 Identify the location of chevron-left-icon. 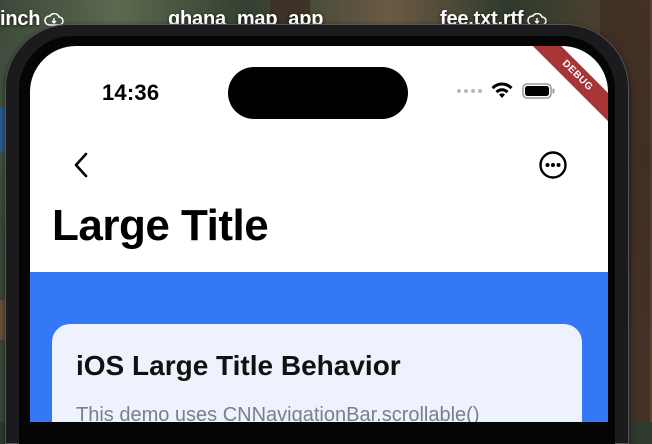
(81, 165).